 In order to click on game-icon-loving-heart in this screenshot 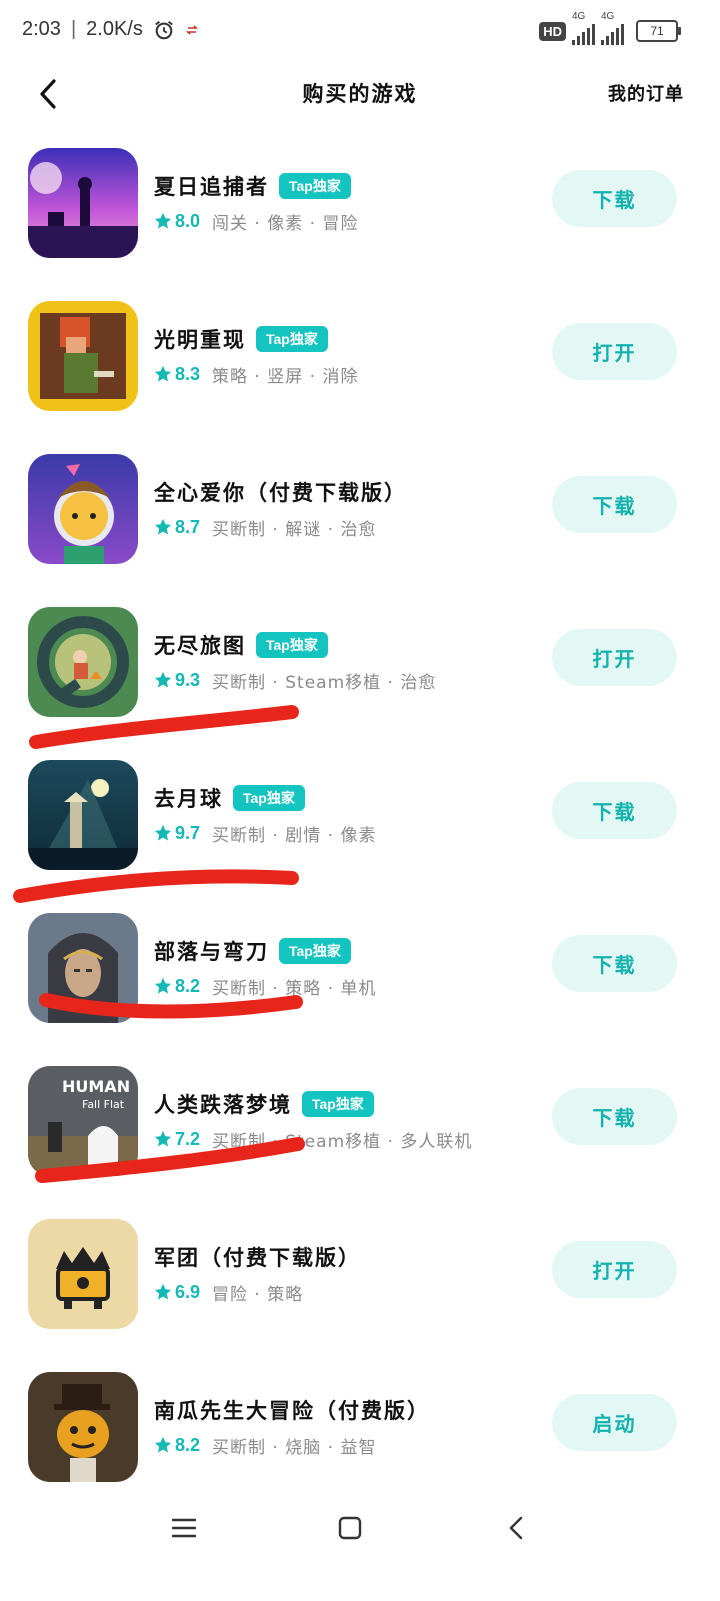, I will do `click(83, 509)`.